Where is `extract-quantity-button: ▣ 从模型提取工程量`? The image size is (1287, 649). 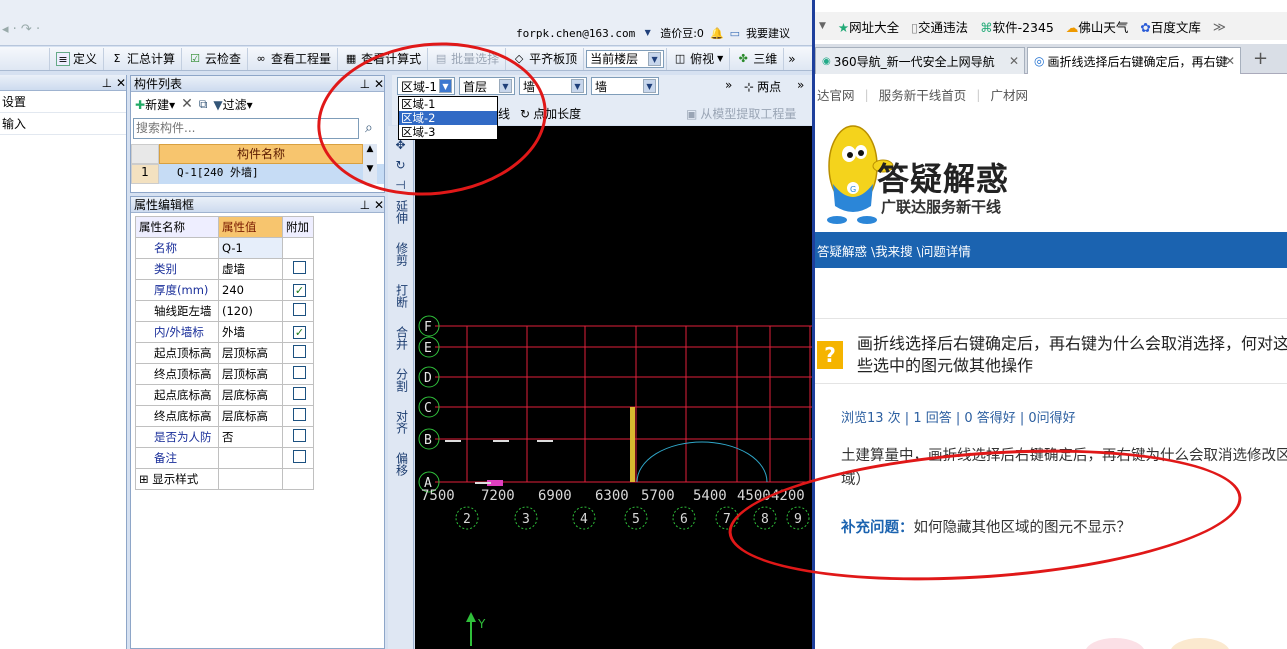 extract-quantity-button: ▣ 从模型提取工程量 is located at coordinates (741, 113).